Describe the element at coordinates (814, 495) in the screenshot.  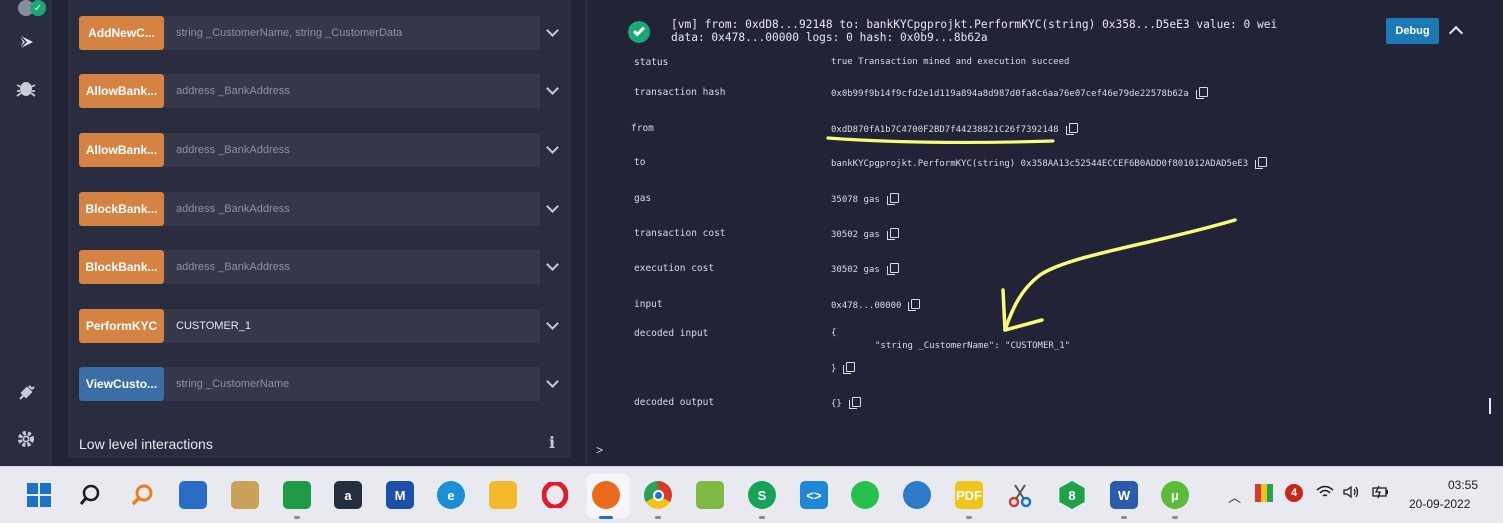
I see `vscode-icon: <>` at that location.